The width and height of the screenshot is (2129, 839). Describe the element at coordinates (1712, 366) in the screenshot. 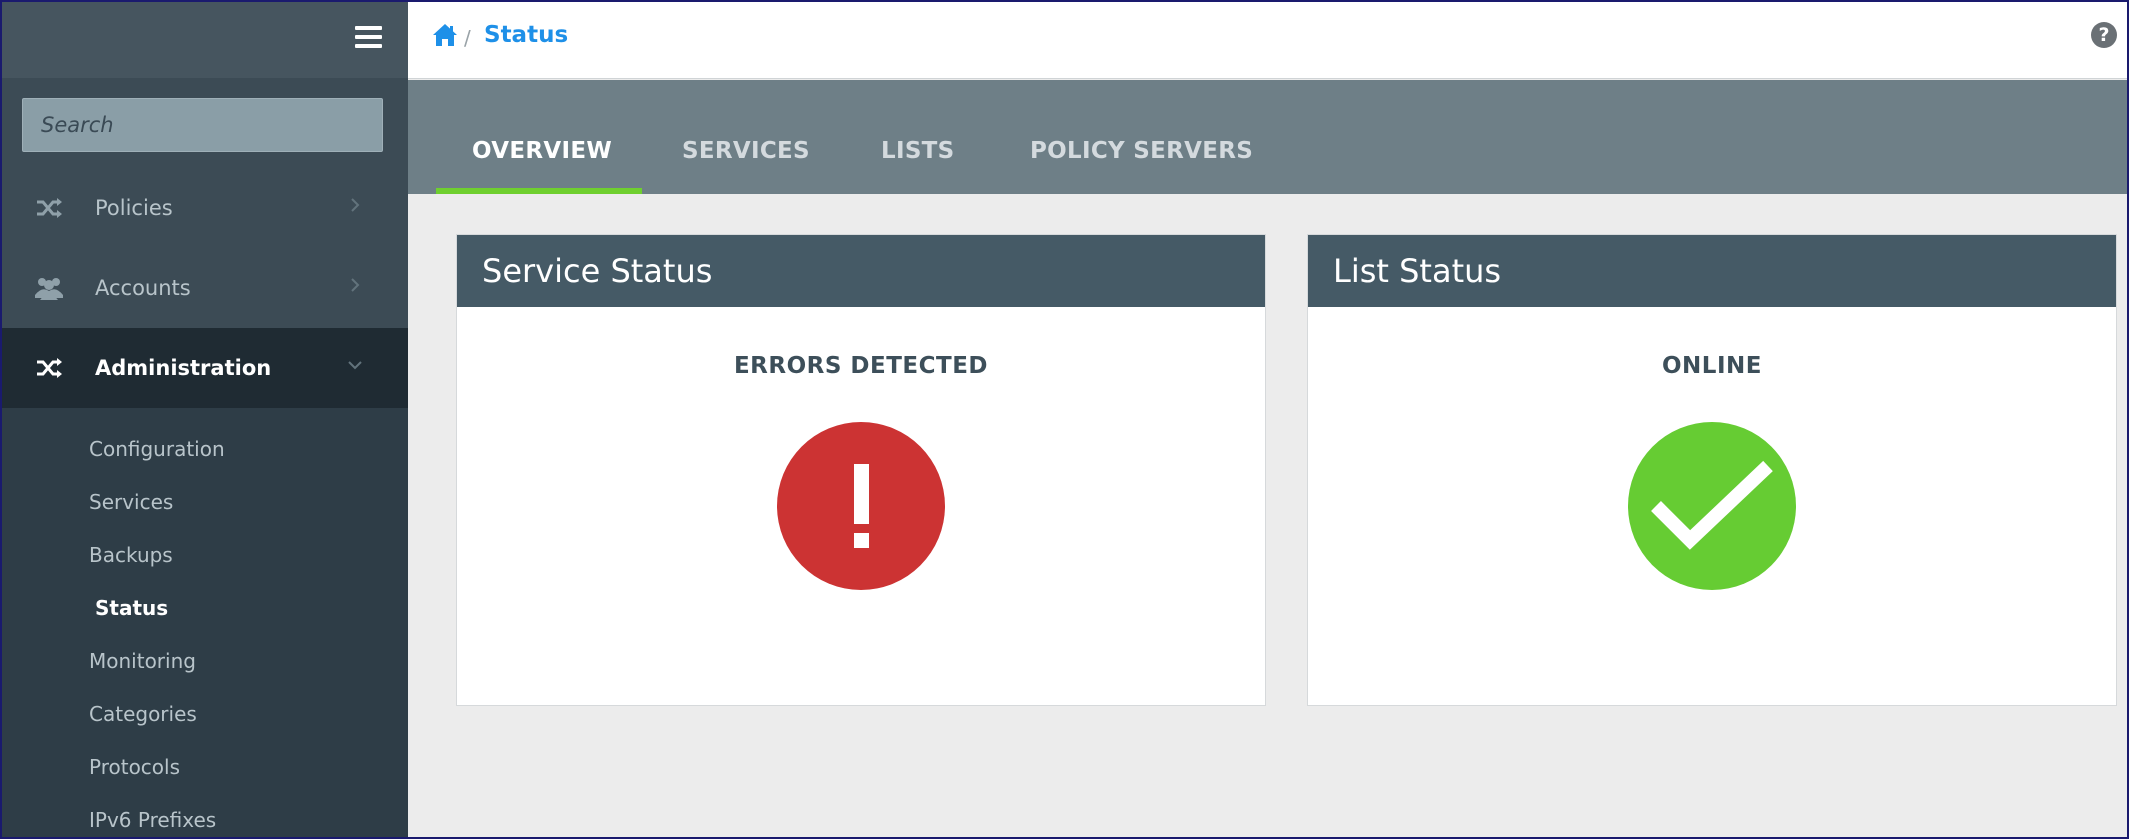

I see `status-text: ONLINE` at that location.